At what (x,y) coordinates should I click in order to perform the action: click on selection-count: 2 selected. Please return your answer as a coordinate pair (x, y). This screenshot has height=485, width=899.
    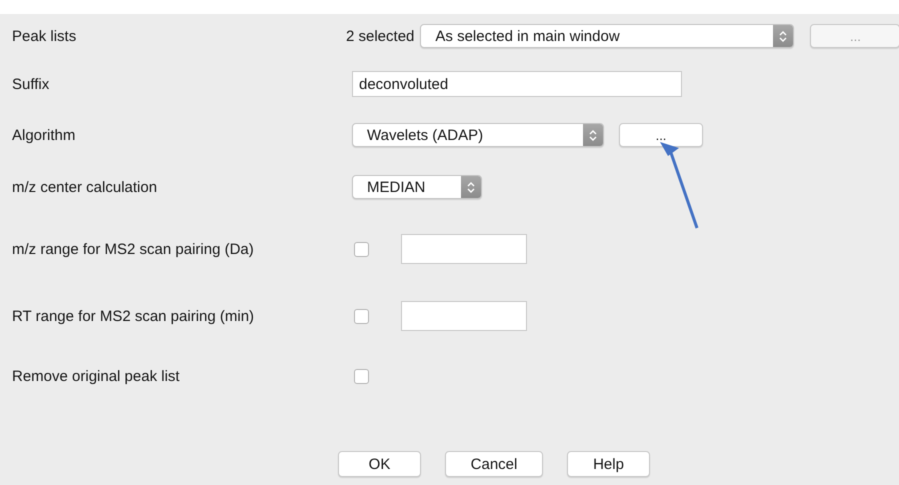
    Looking at the image, I should click on (380, 36).